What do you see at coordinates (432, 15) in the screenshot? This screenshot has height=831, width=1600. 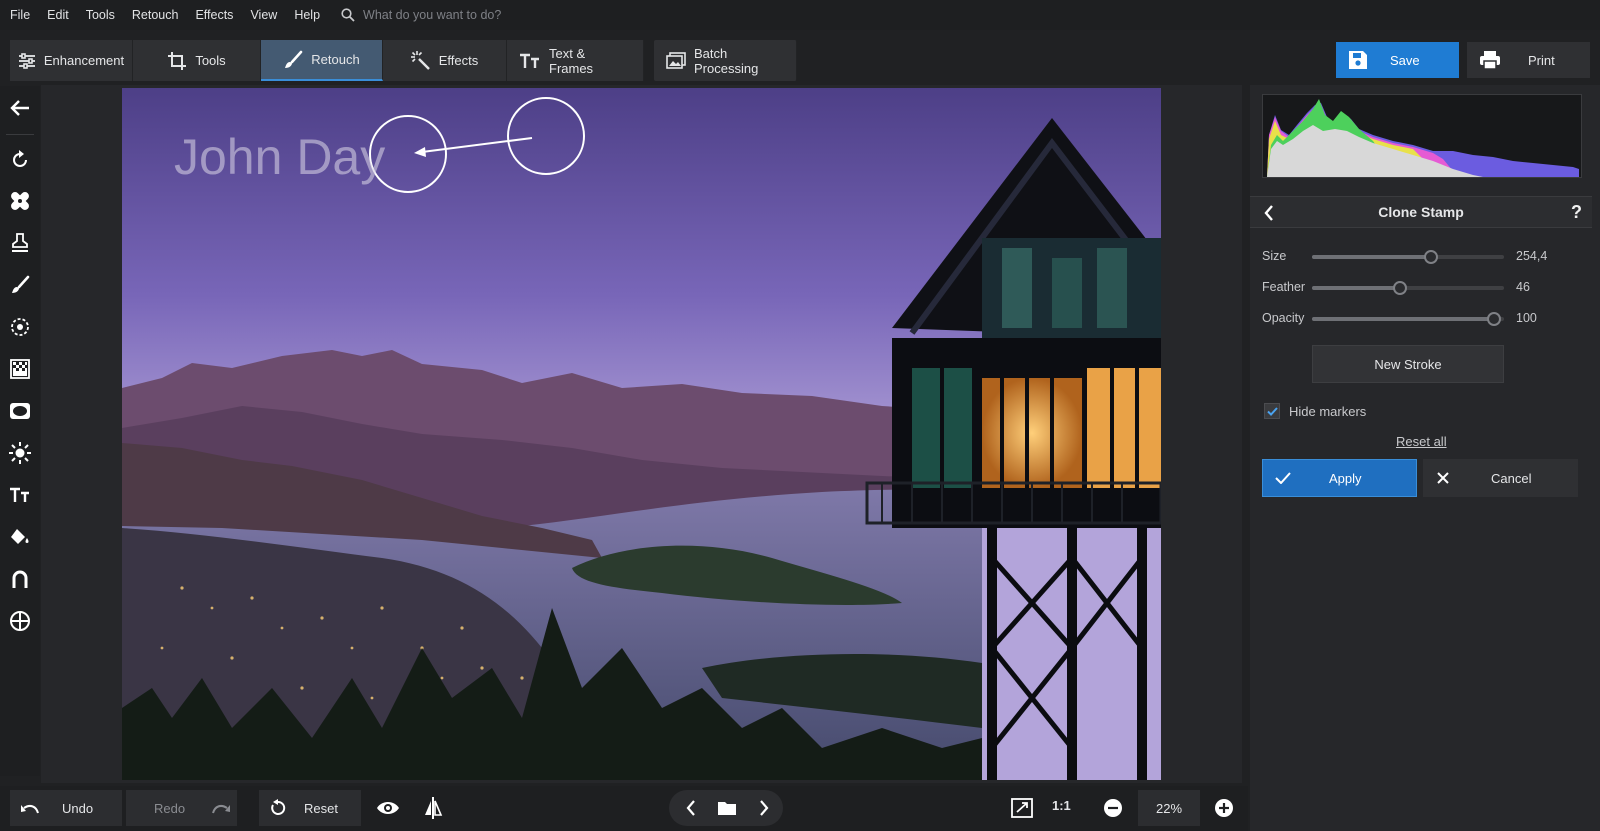 I see `search-placeholder: What do you want to do?` at bounding box center [432, 15].